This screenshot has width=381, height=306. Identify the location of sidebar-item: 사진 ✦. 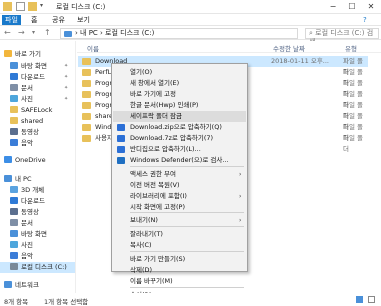
(34, 99).